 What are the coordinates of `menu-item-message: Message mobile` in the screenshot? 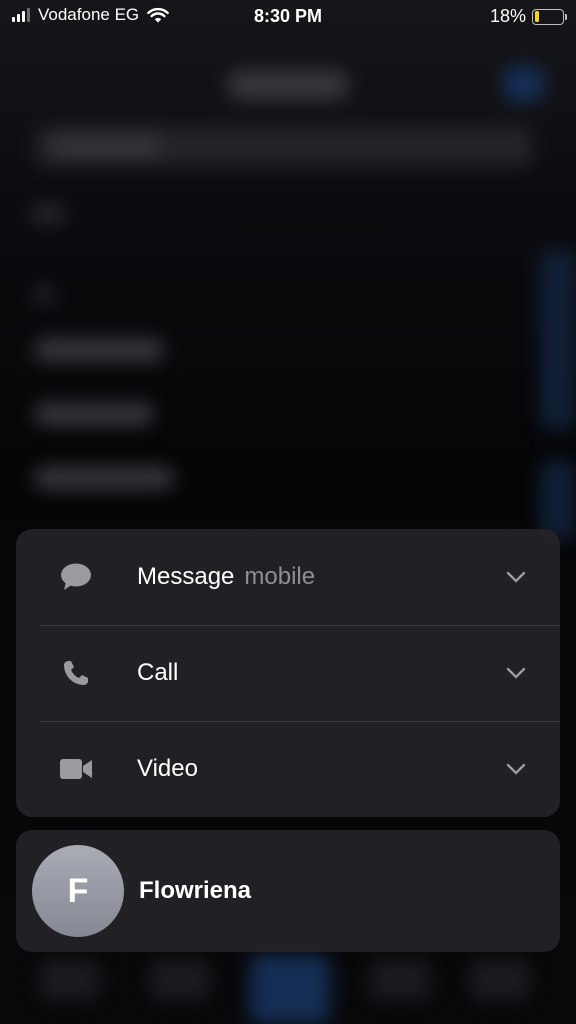 It's located at (288, 577).